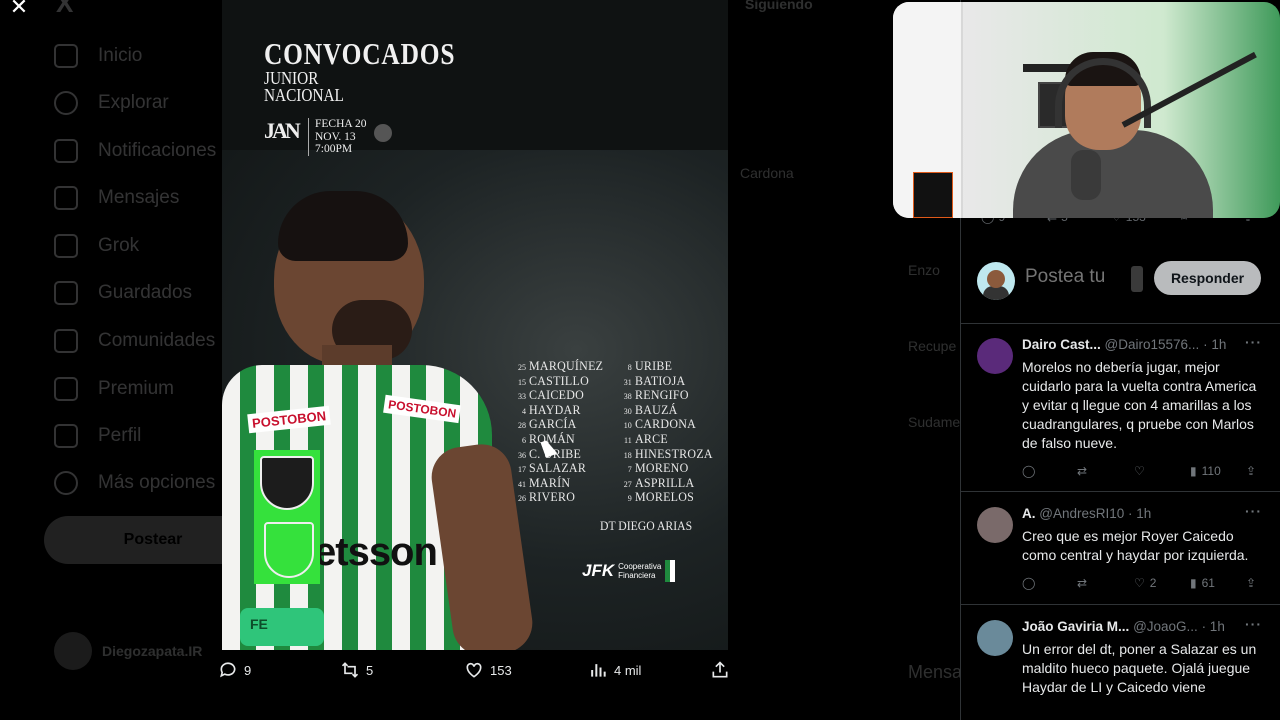  Describe the element at coordinates (474, 670) in the screenshot. I see `heart-icon` at that location.